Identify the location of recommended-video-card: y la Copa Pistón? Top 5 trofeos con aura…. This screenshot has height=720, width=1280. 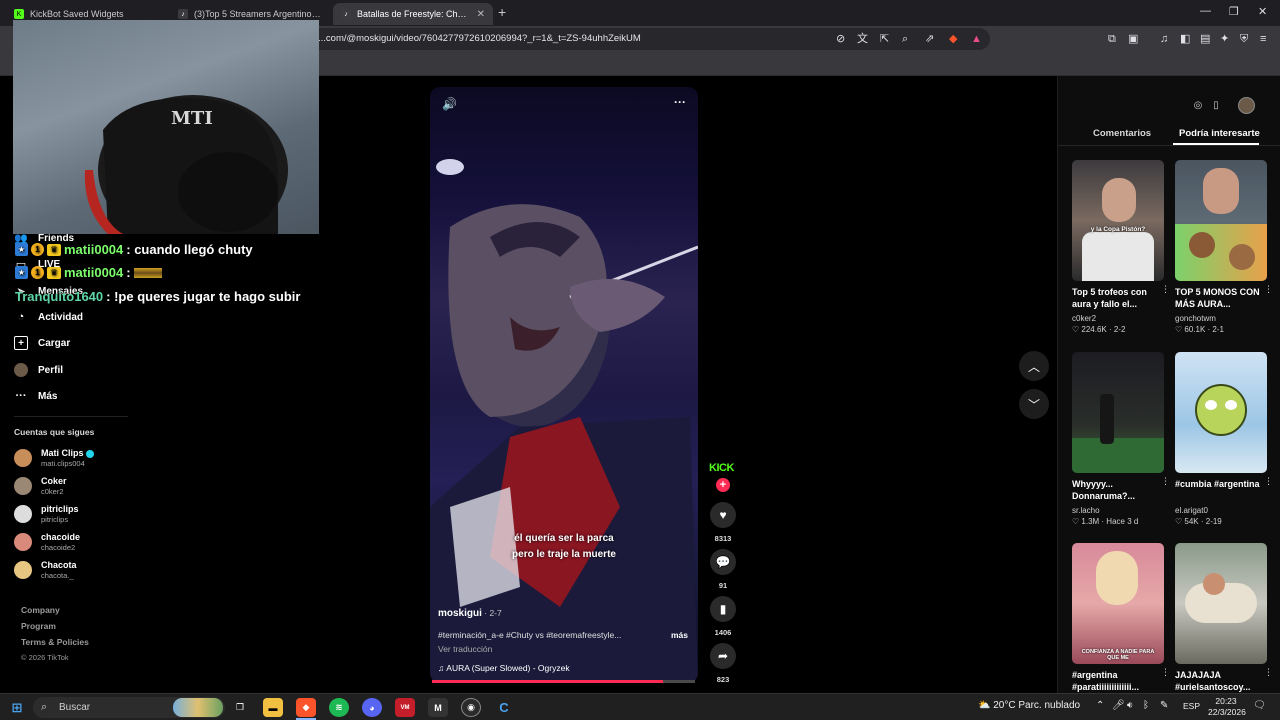
(1121, 247).